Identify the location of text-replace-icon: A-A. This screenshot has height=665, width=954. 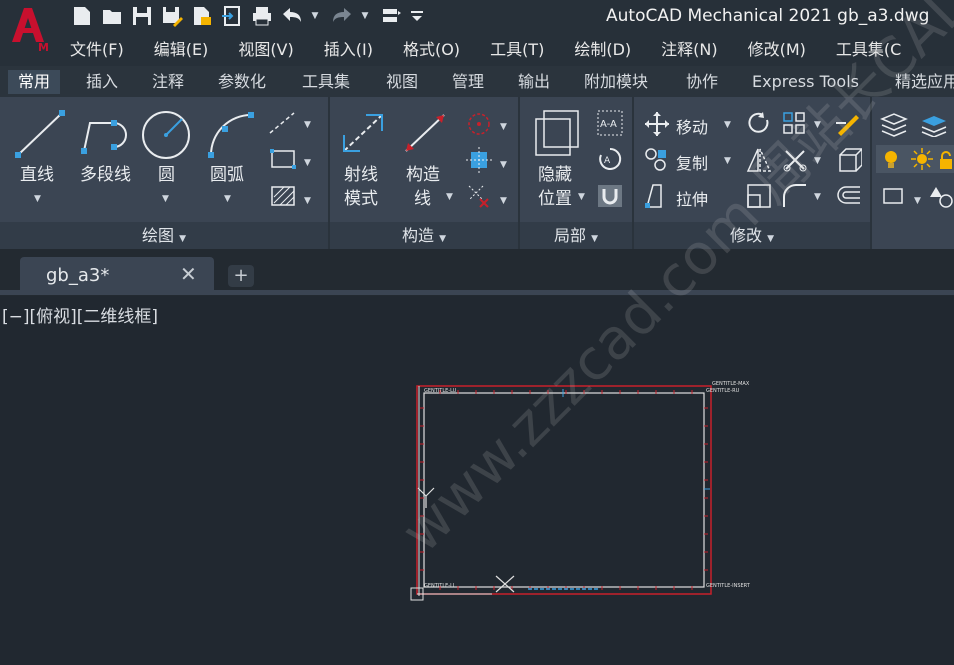
(610, 123).